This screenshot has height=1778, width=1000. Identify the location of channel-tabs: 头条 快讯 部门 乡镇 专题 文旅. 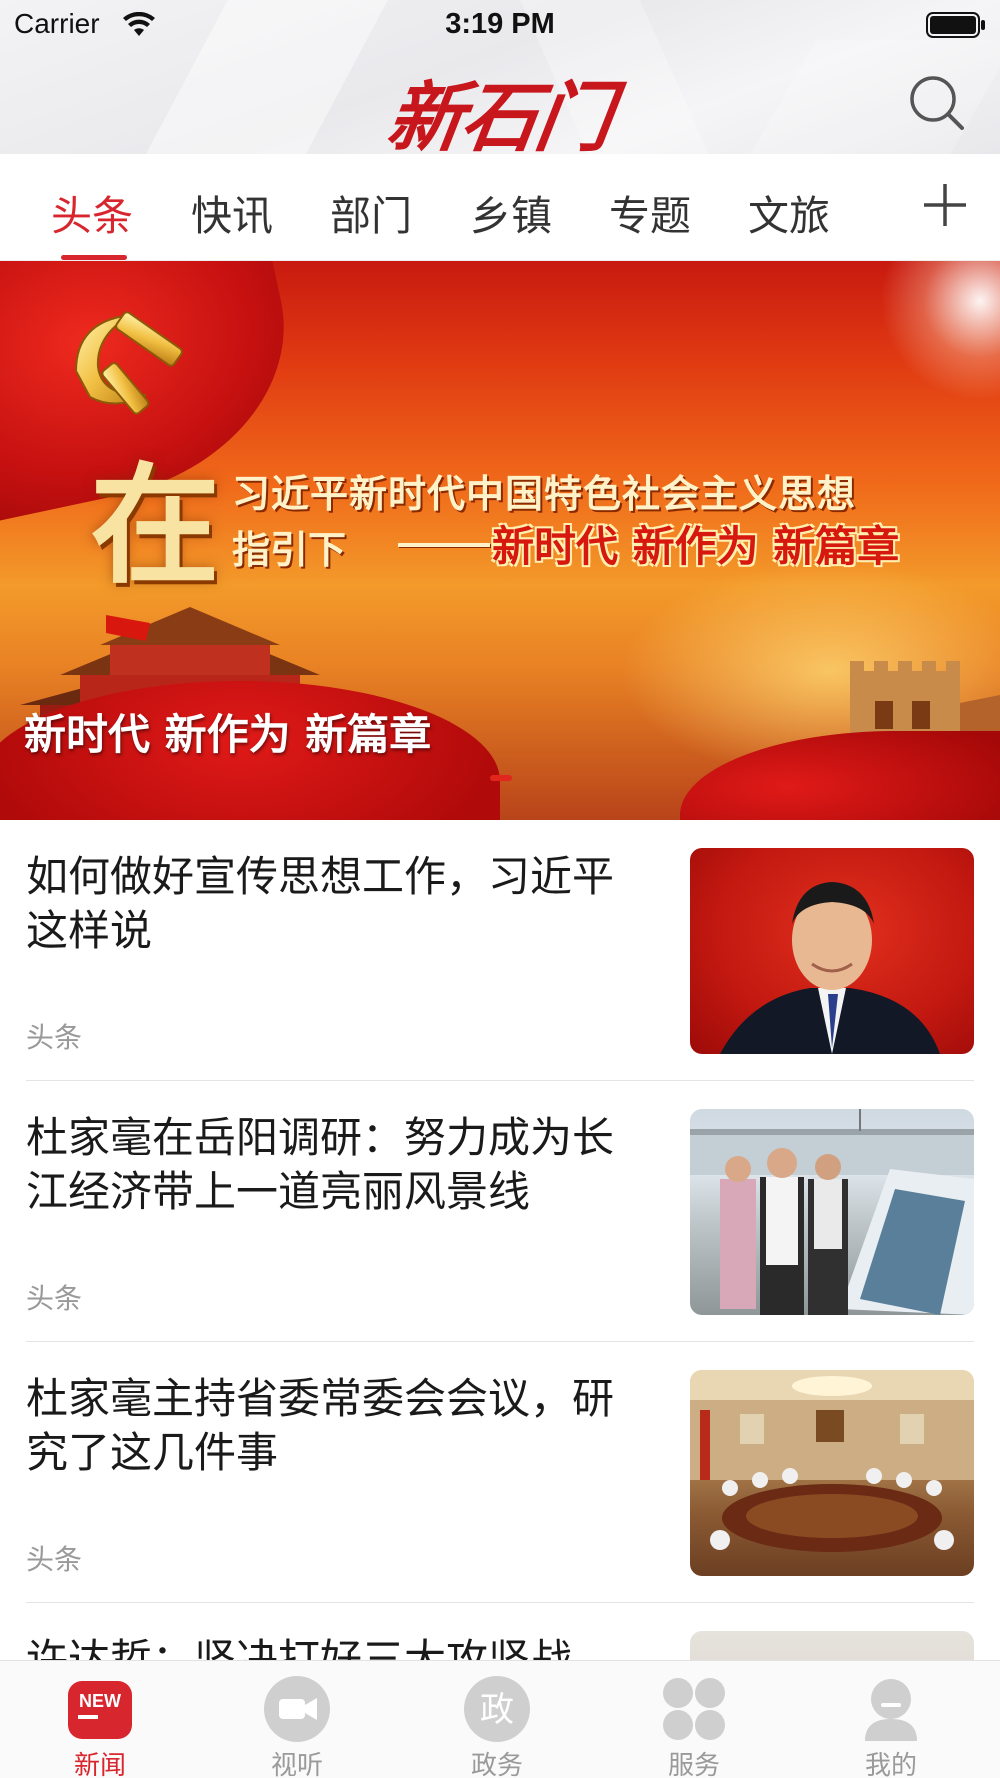
(500, 207).